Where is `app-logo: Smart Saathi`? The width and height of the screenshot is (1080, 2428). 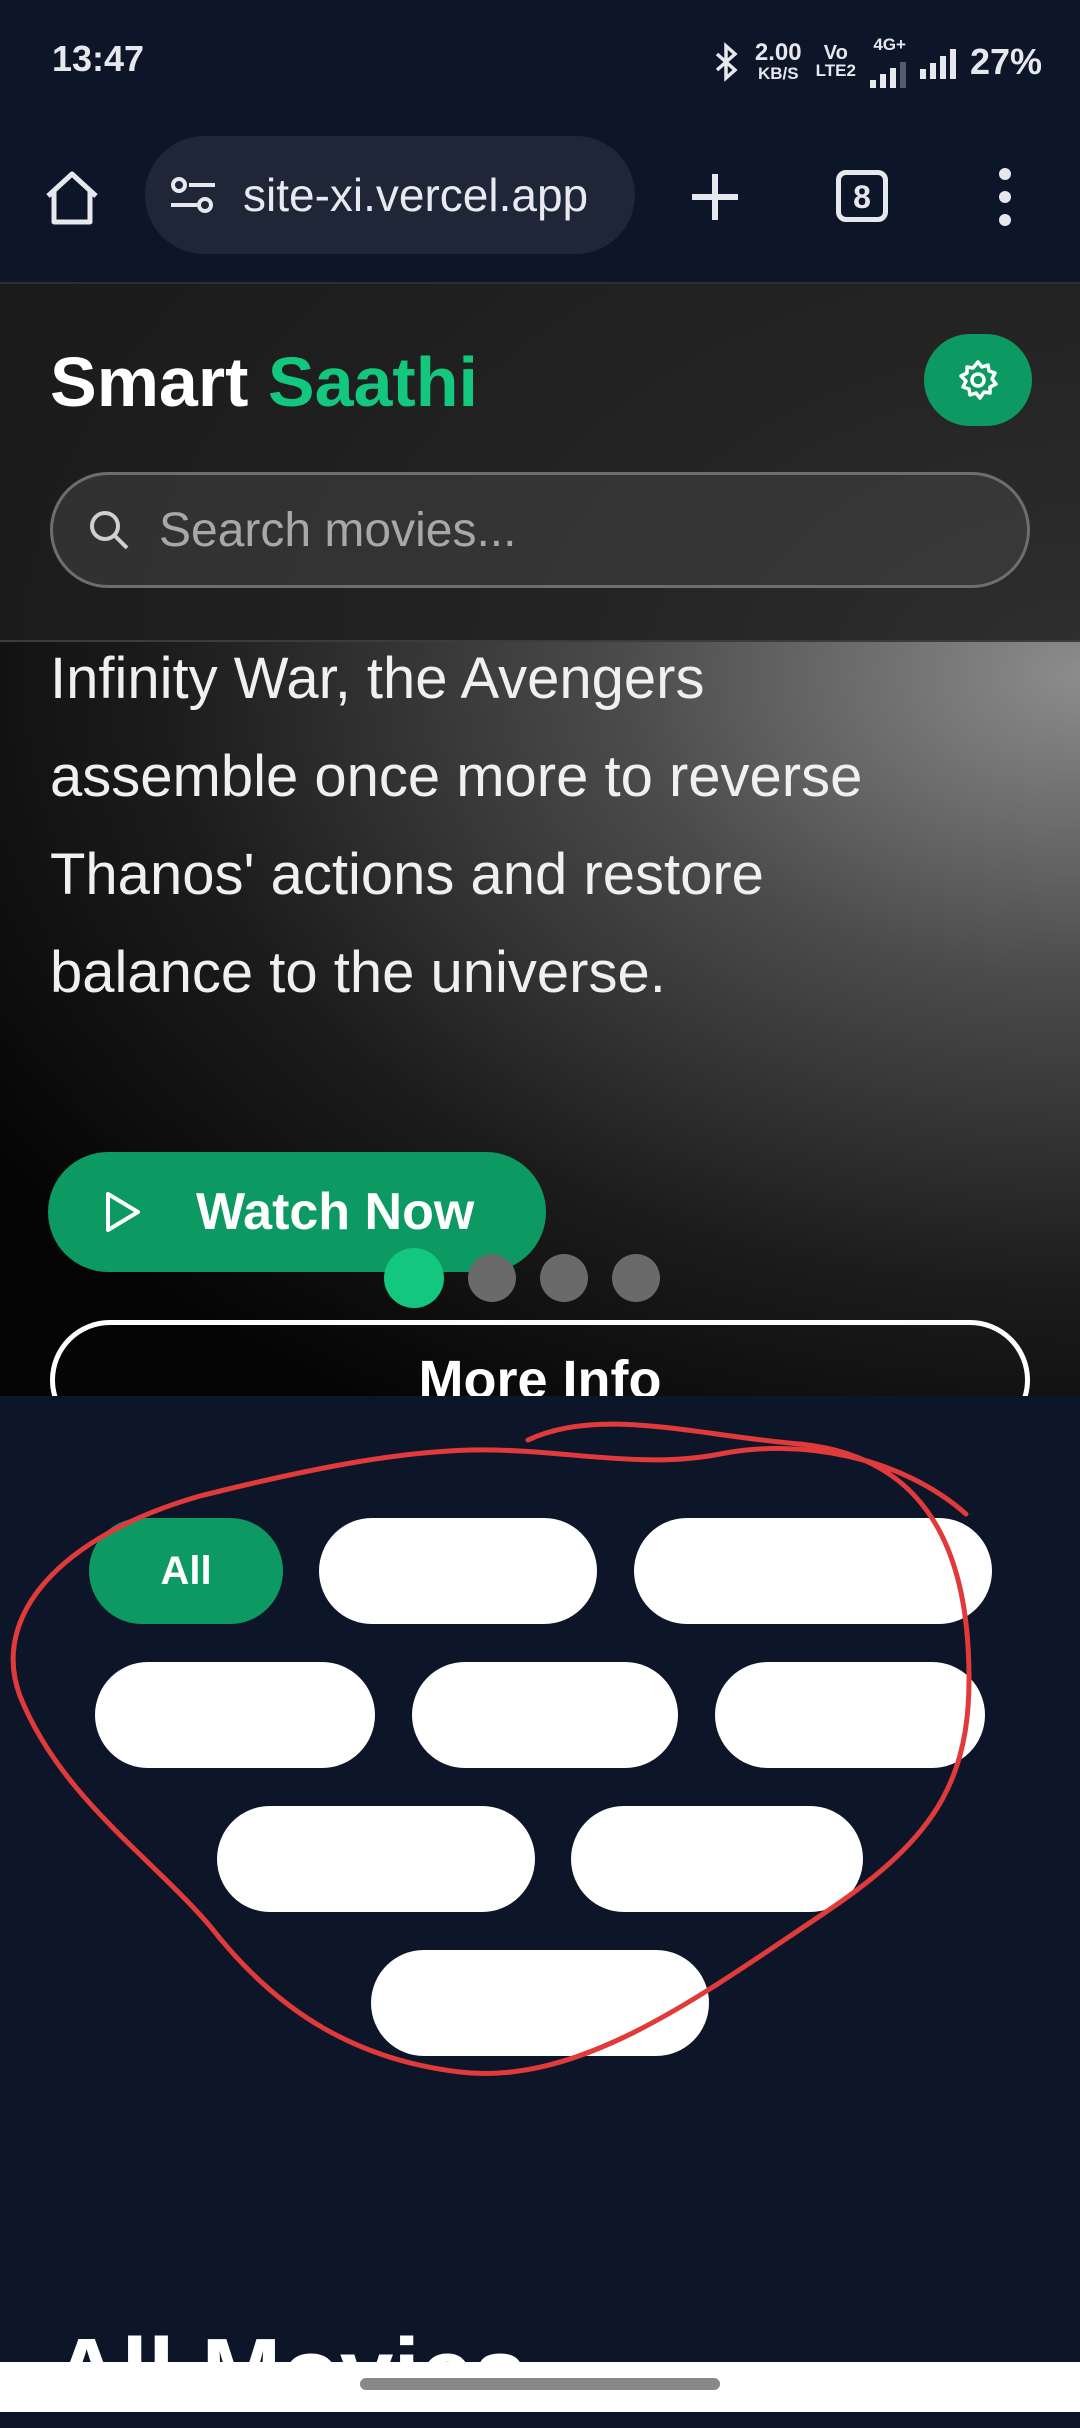 app-logo: Smart Saathi is located at coordinates (264, 382).